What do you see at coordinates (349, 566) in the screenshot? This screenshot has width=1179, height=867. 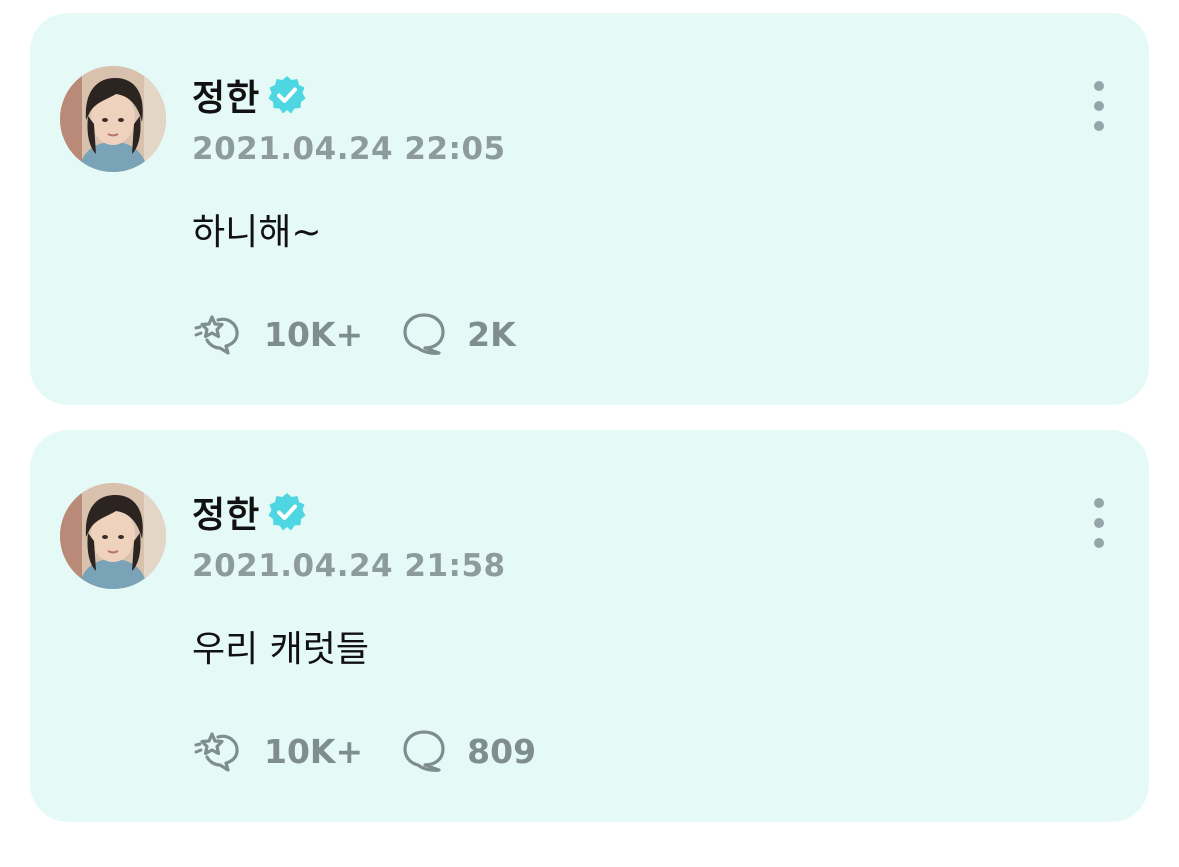 I see `post-timestamp: 2021.04.24 21:58` at bounding box center [349, 566].